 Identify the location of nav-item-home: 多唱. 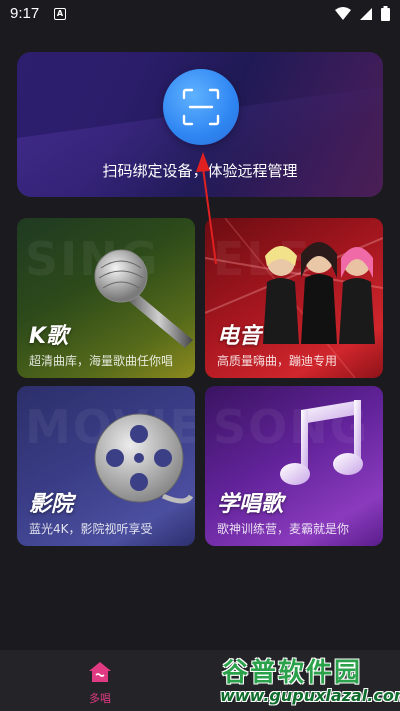
(100, 681).